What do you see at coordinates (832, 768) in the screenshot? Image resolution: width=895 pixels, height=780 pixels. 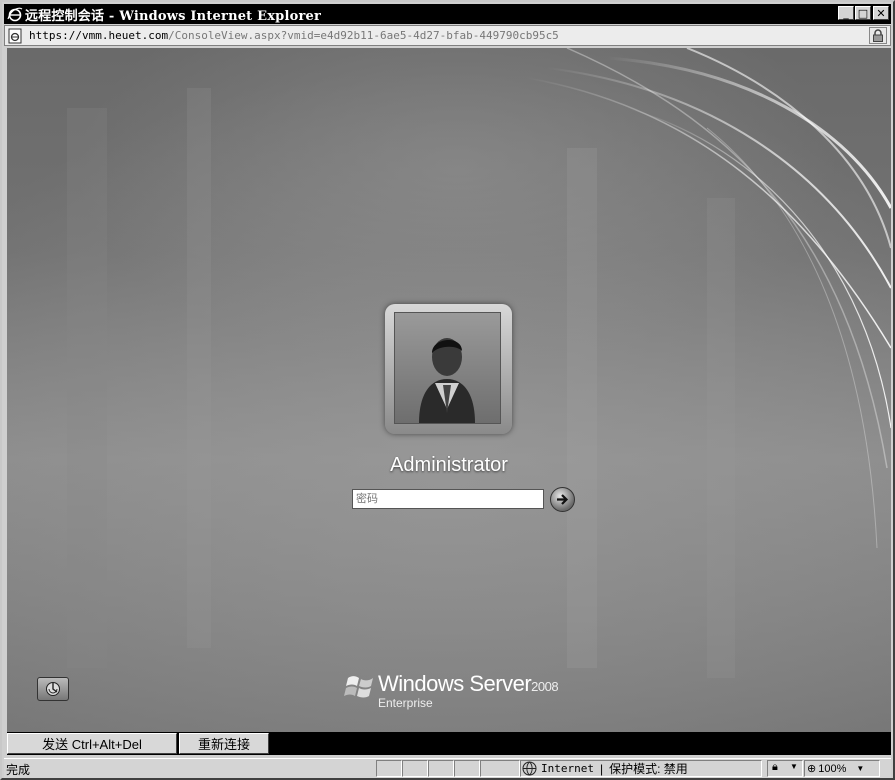 I see `zoom-value: 100%` at bounding box center [832, 768].